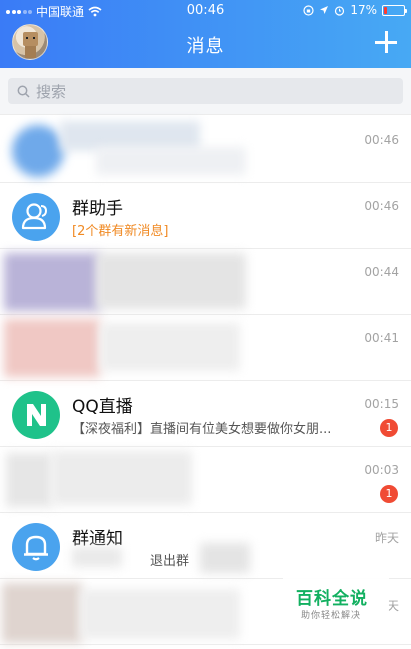  What do you see at coordinates (205, 480) in the screenshot?
I see `conversation-row: 00:03 1` at bounding box center [205, 480].